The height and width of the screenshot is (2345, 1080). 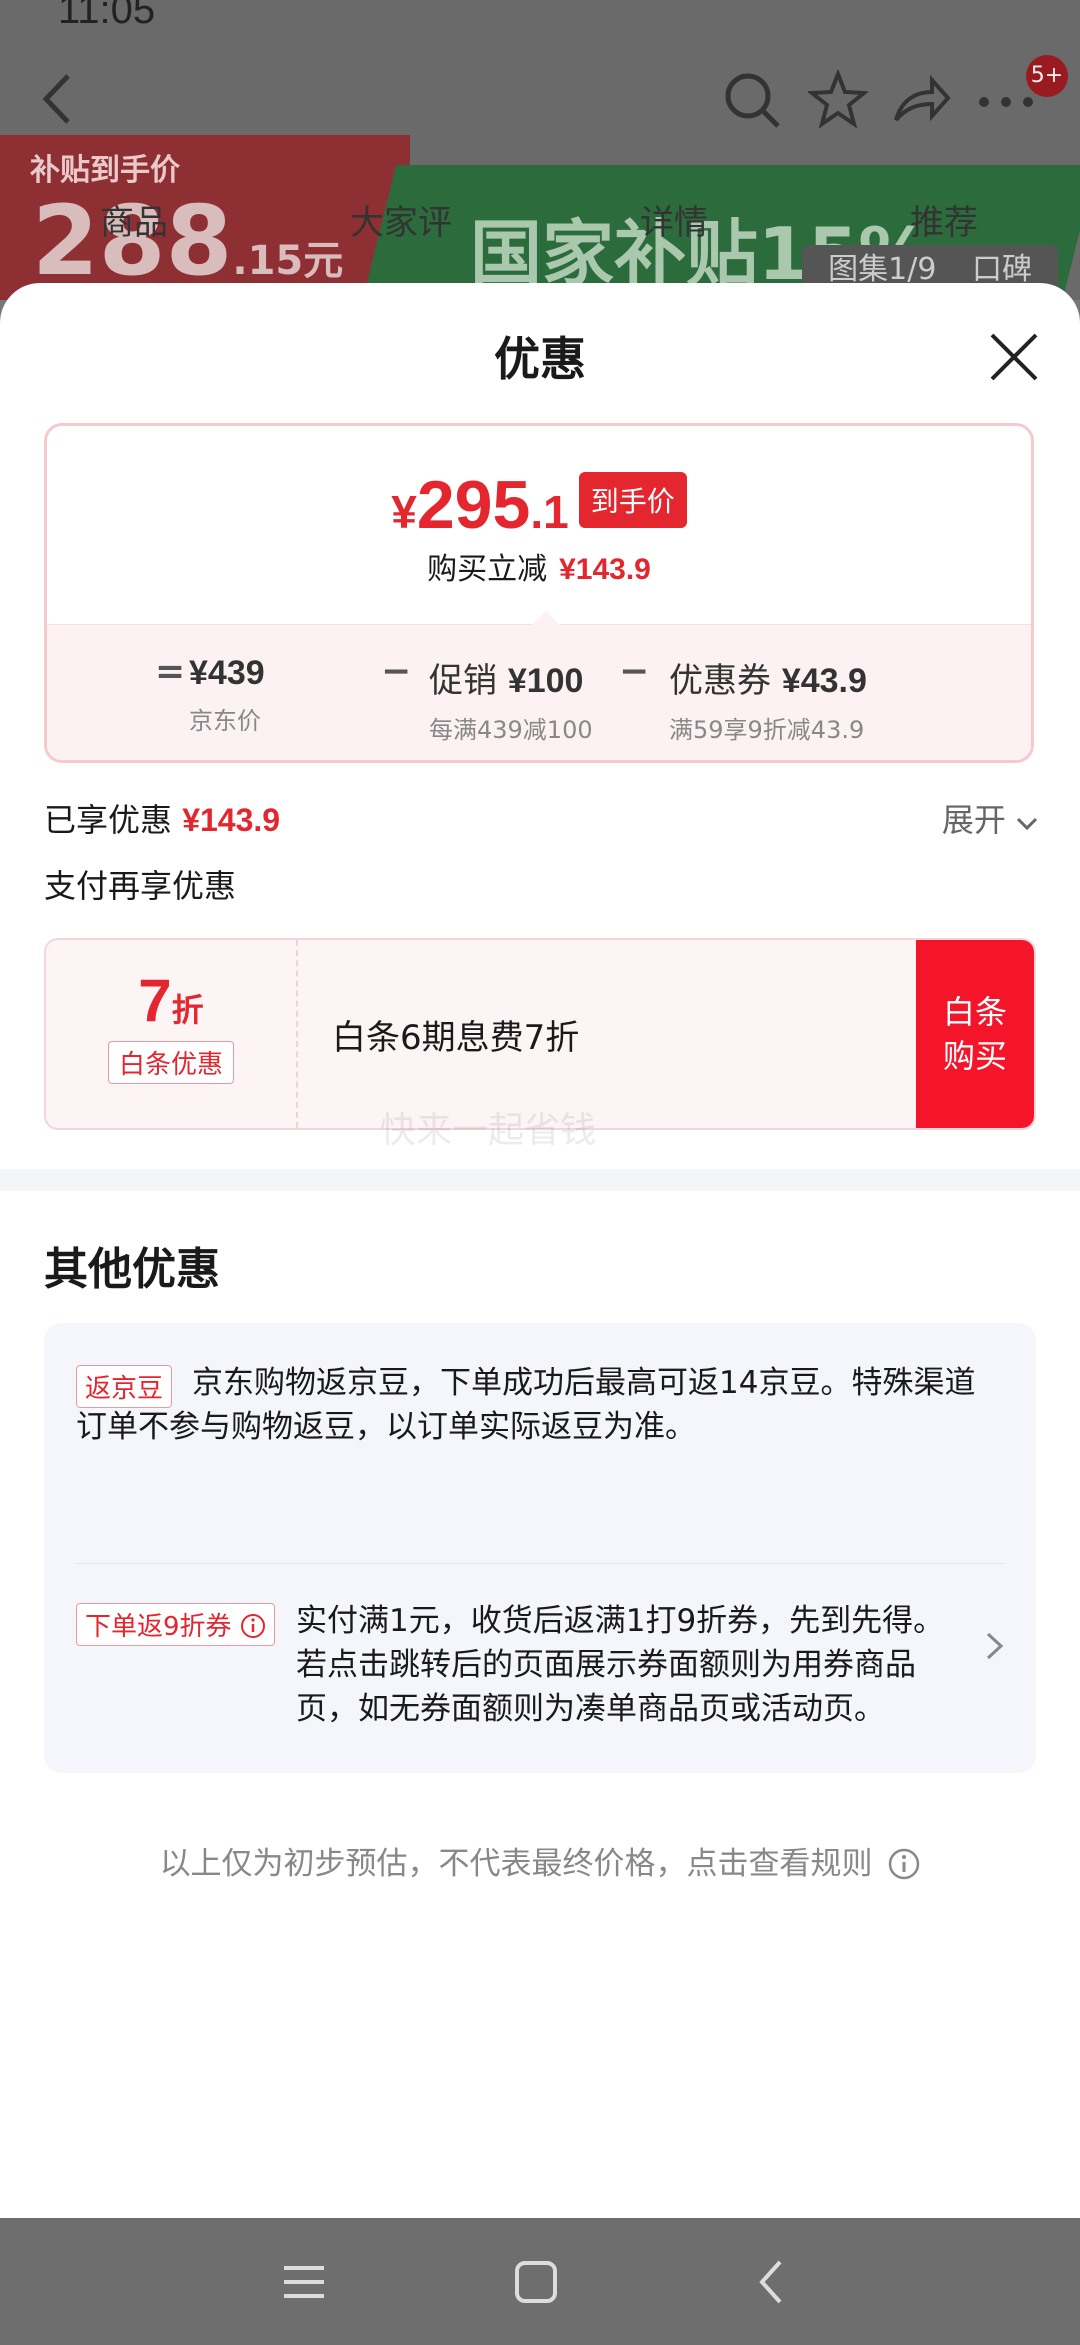 What do you see at coordinates (540, 1180) in the screenshot?
I see `section-divider` at bounding box center [540, 1180].